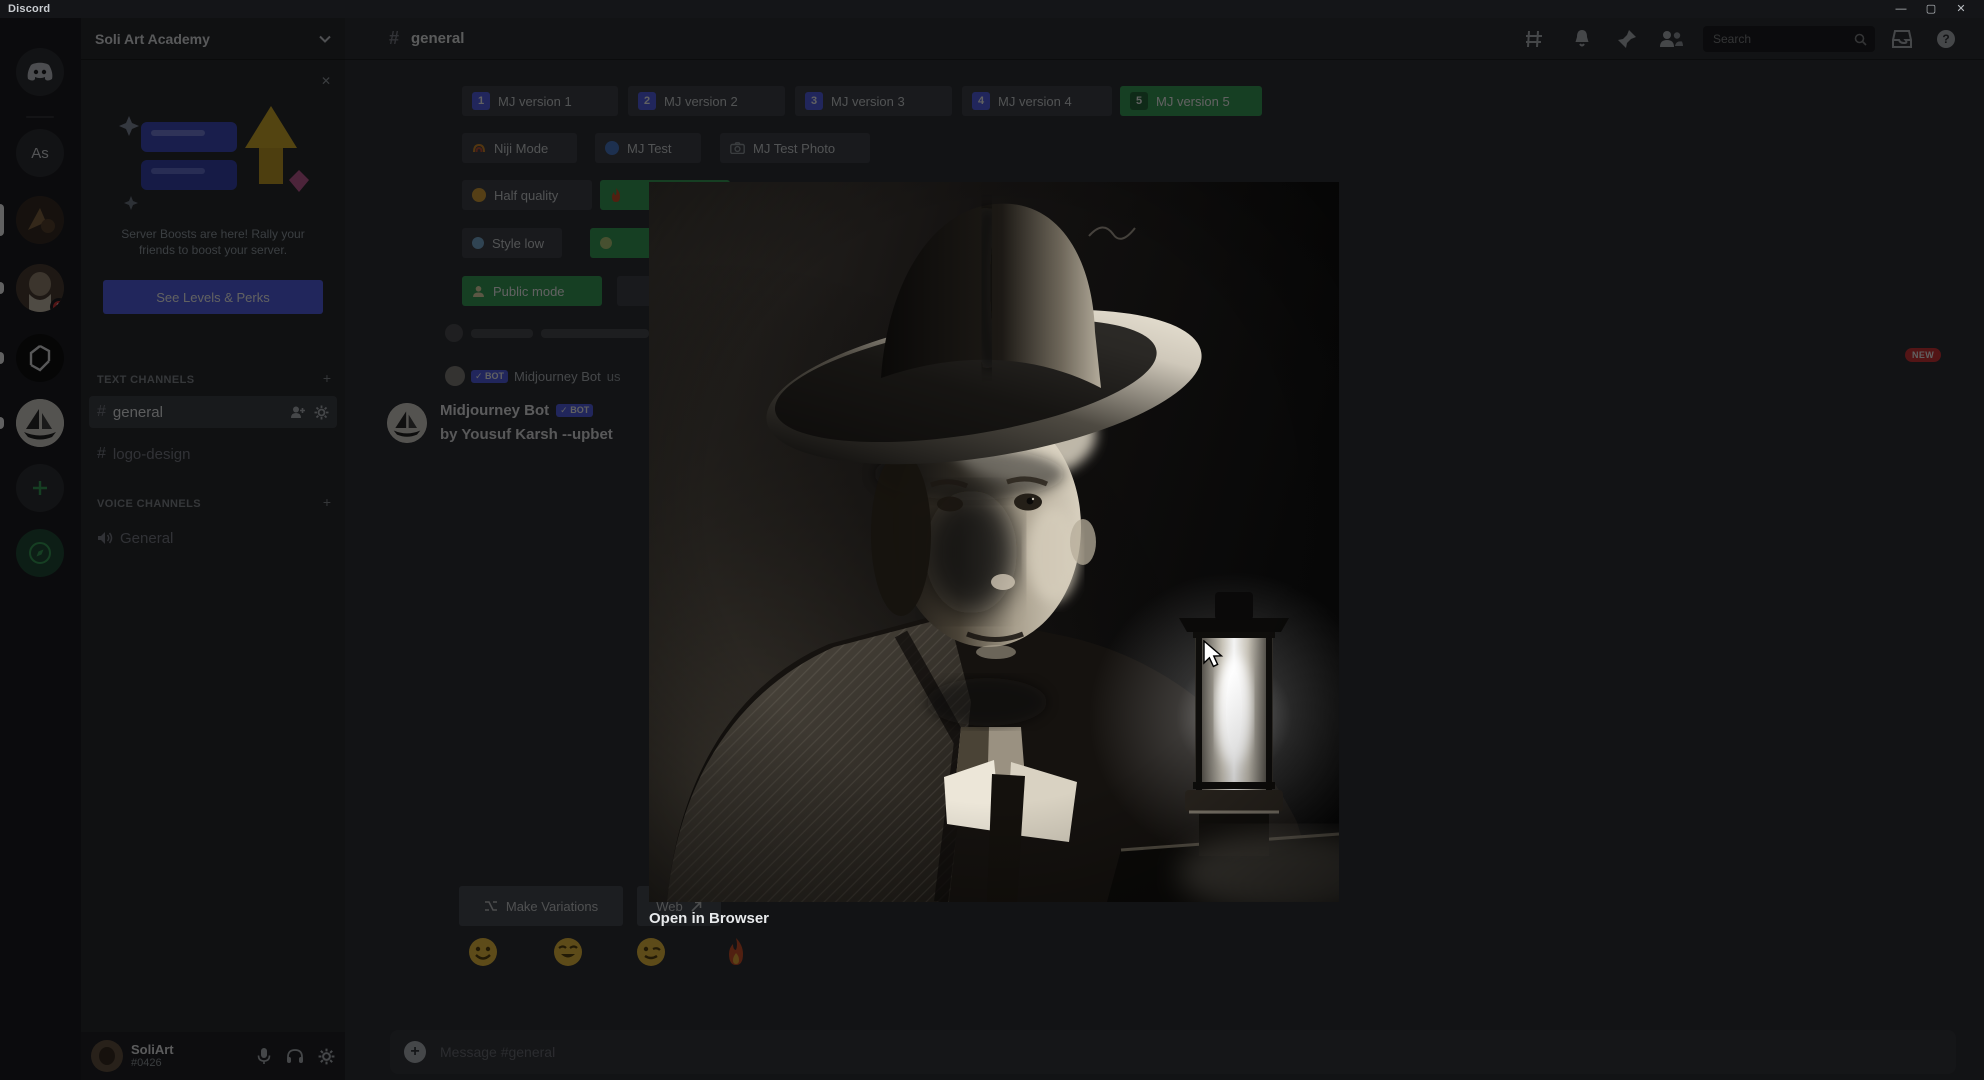 The image size is (1984, 1080). Describe the element at coordinates (992, 9) in the screenshot. I see `titlebar: Discord — ▢ ✕` at that location.